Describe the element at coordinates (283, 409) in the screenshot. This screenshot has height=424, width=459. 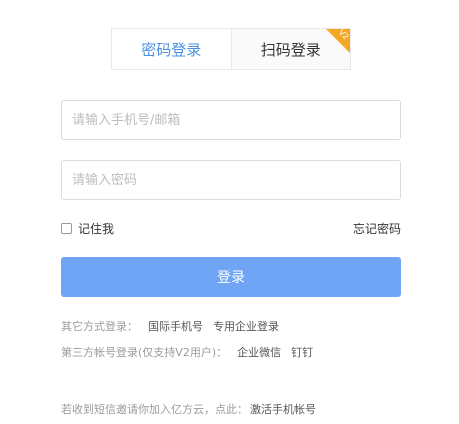
I see `activate-phone-link: 激活手机帐号` at that location.